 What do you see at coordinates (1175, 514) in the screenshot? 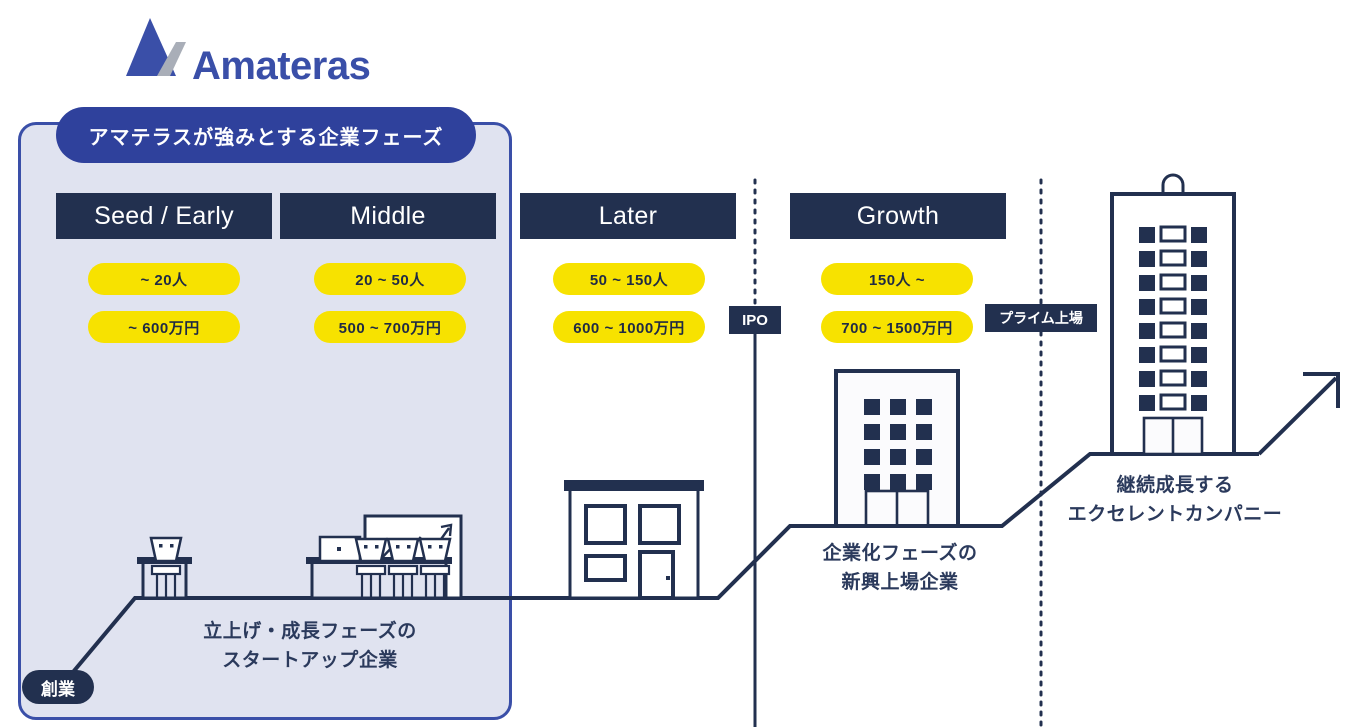
I see `caption-excellent-line2: エクセレントカンパニー` at bounding box center [1175, 514].